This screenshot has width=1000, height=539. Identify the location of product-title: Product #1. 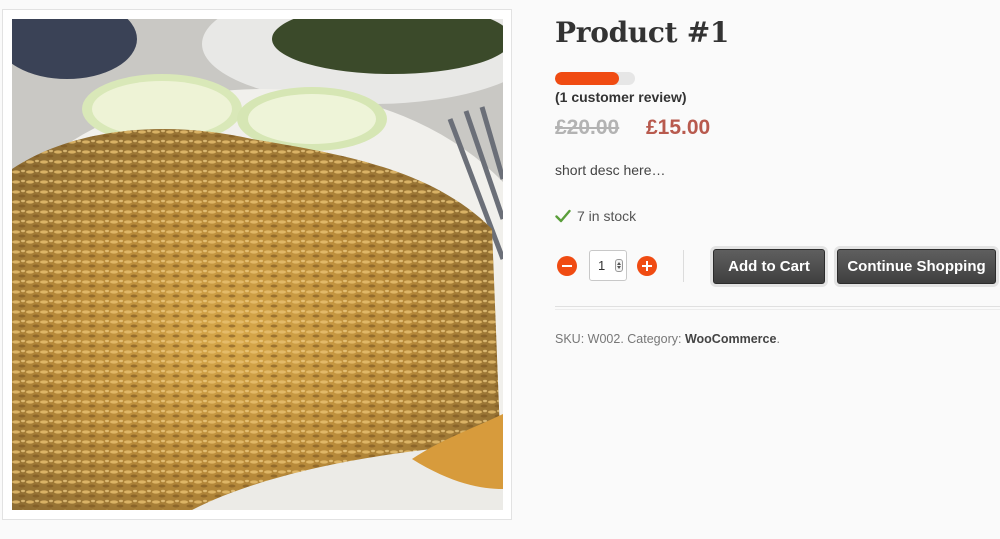
(642, 32).